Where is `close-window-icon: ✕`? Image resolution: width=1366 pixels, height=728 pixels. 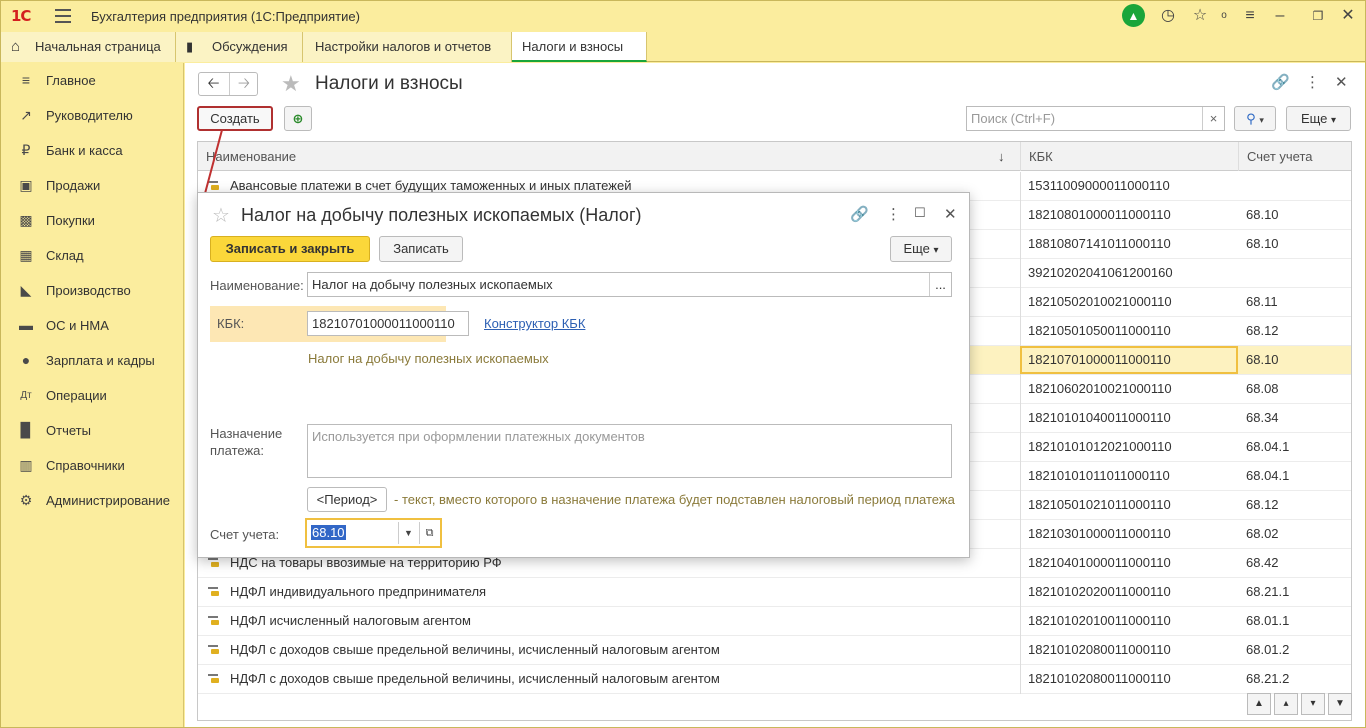
close-window-icon: ✕ is located at coordinates (1348, 16).